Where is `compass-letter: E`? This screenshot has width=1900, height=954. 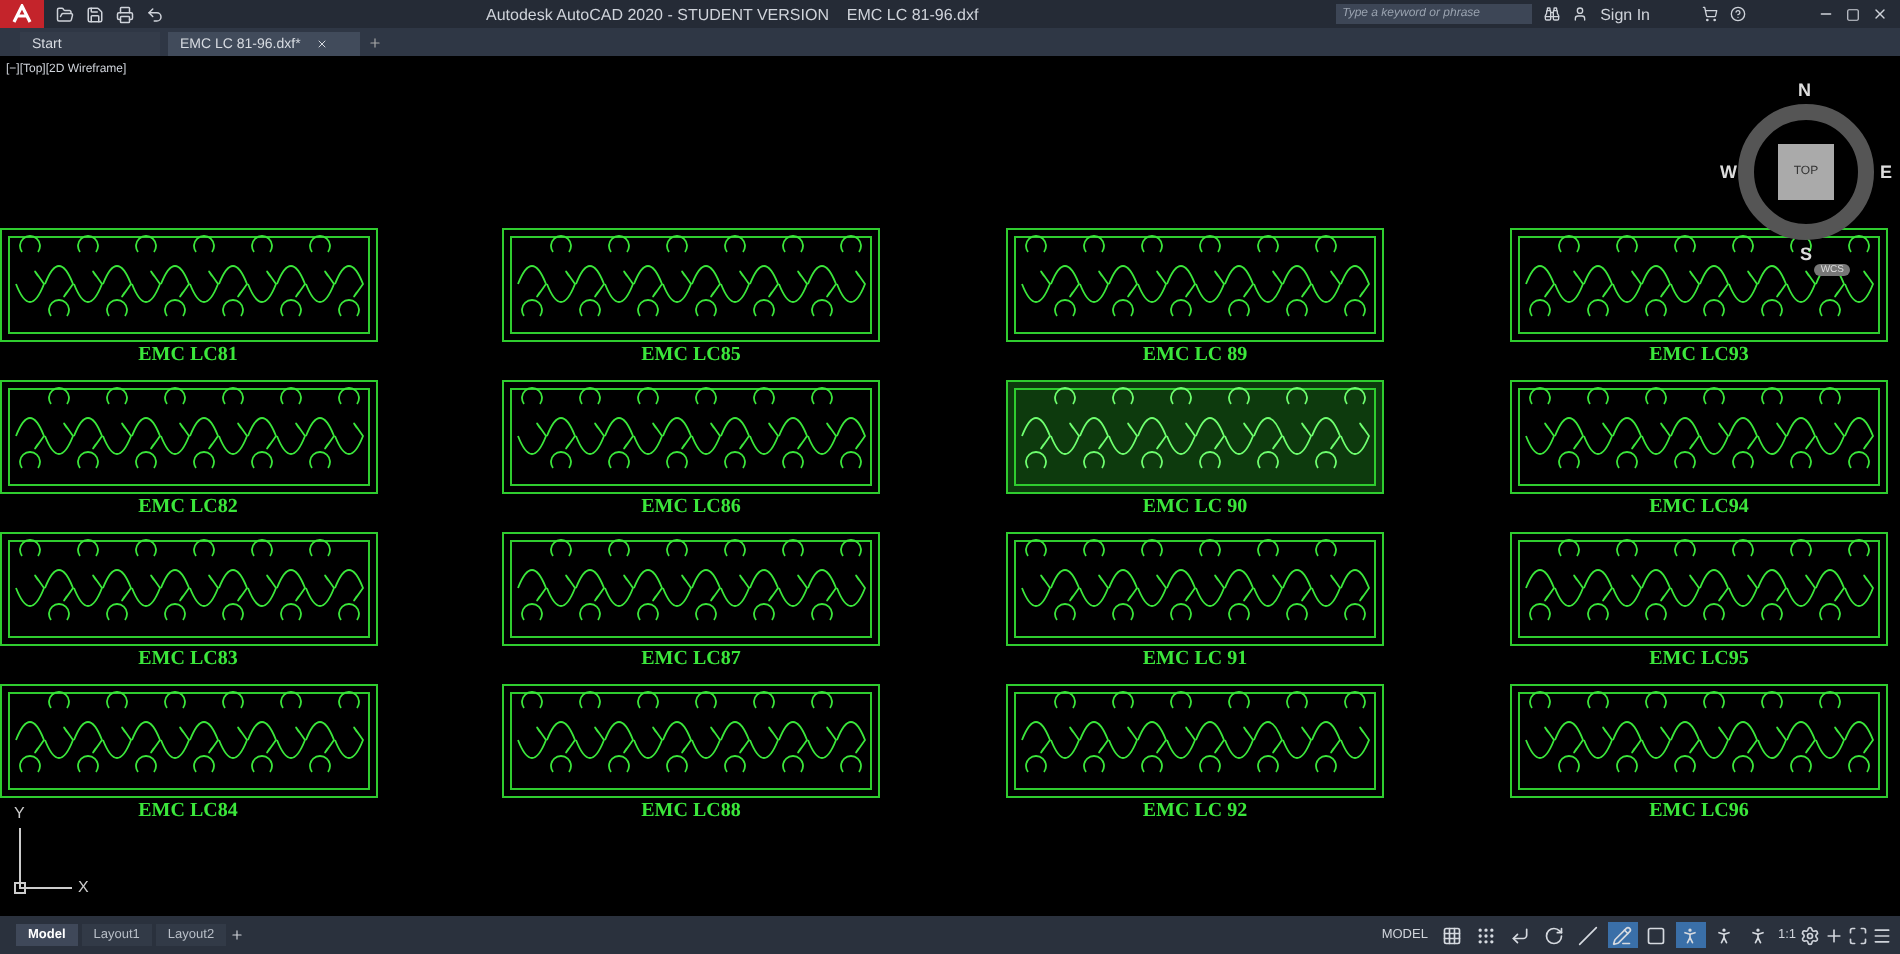 compass-letter: E is located at coordinates (1885, 172).